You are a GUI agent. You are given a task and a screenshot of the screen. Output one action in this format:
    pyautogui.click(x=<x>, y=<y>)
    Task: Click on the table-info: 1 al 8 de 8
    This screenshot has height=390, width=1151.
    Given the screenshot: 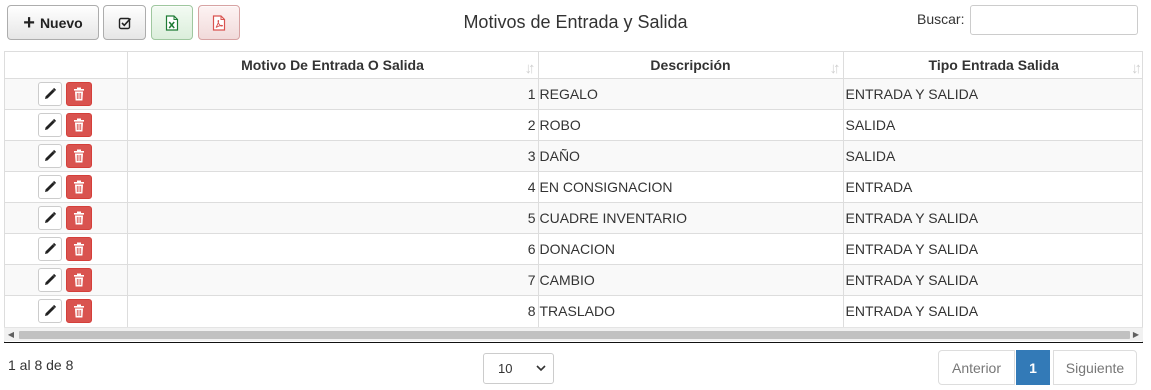 What is the action you would take?
    pyautogui.click(x=41, y=365)
    